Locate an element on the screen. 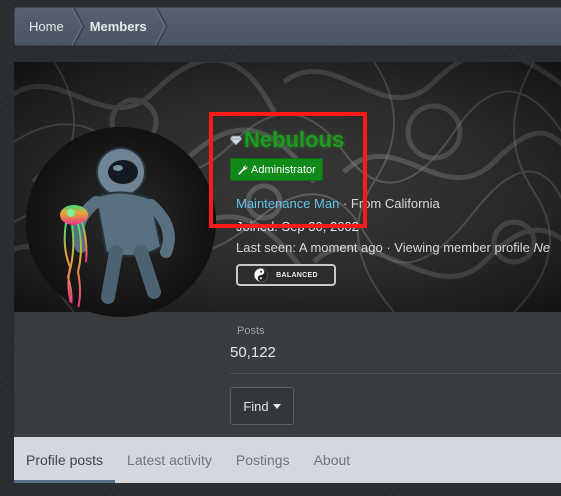 The width and height of the screenshot is (561, 496). find-button: Find is located at coordinates (262, 406).